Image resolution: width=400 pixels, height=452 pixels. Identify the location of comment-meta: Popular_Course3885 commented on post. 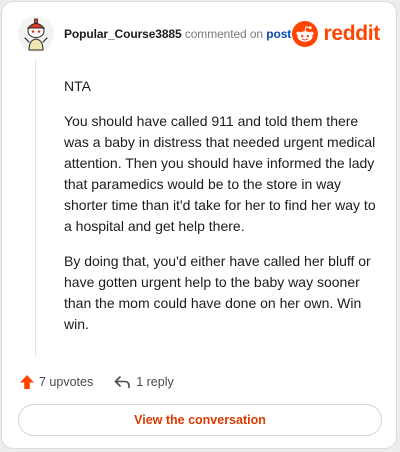
(177, 34).